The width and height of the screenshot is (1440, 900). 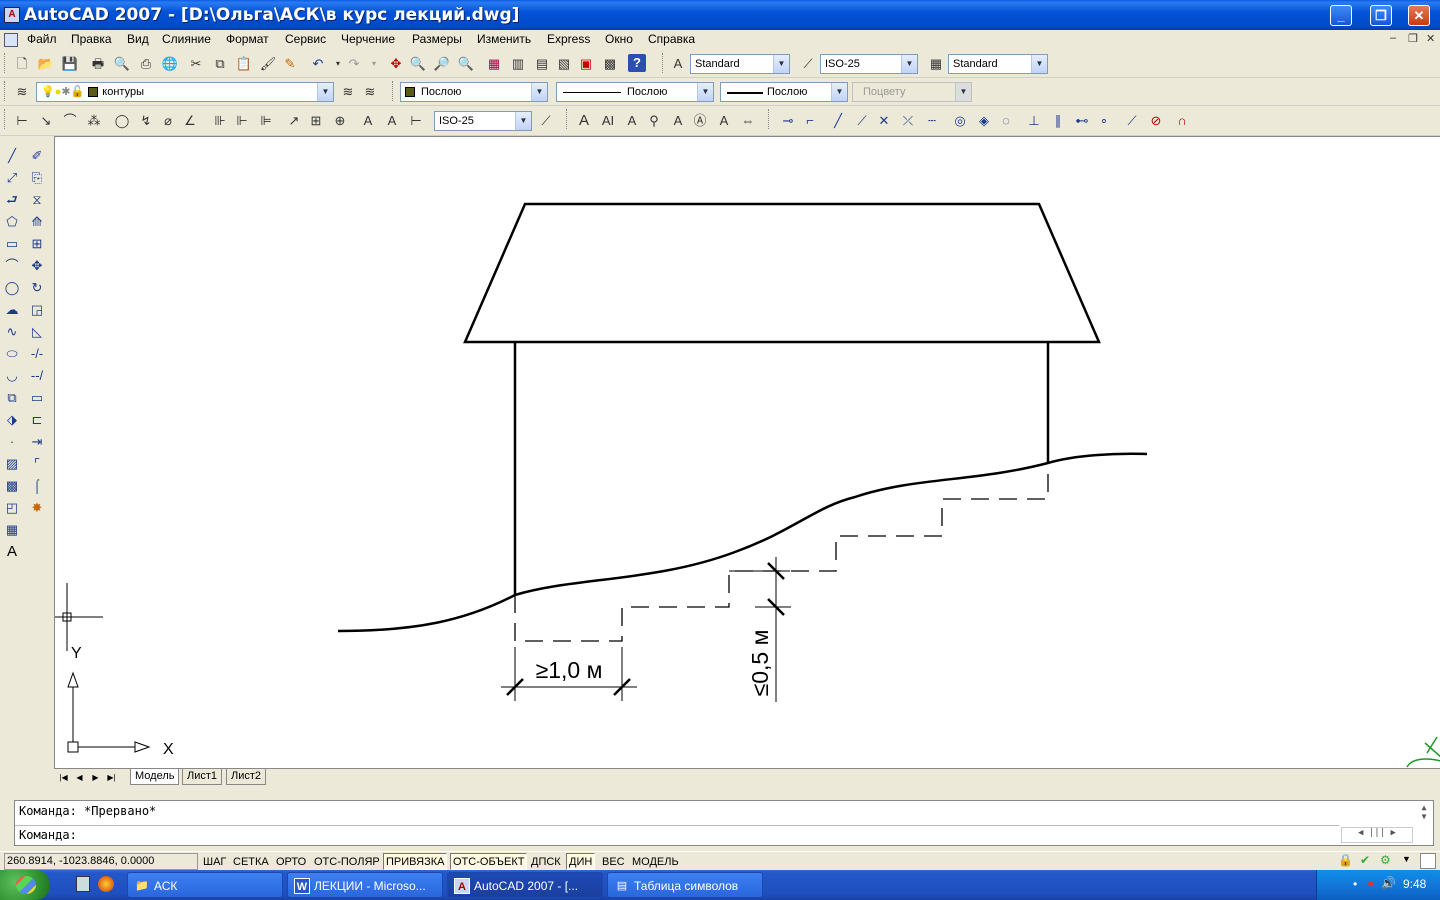 I want to click on jogged-dimension-icon: ↯, so click(x=146, y=121).